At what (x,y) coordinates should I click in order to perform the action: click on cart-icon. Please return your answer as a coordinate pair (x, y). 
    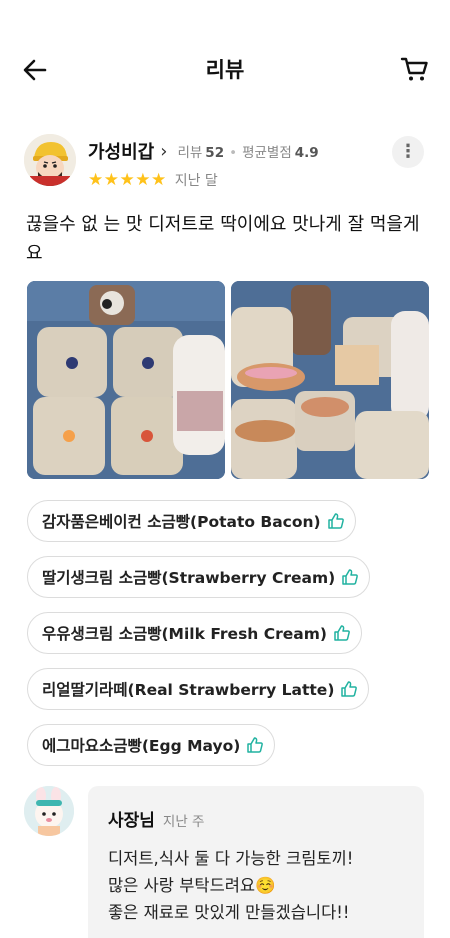
    Looking at the image, I should click on (415, 69).